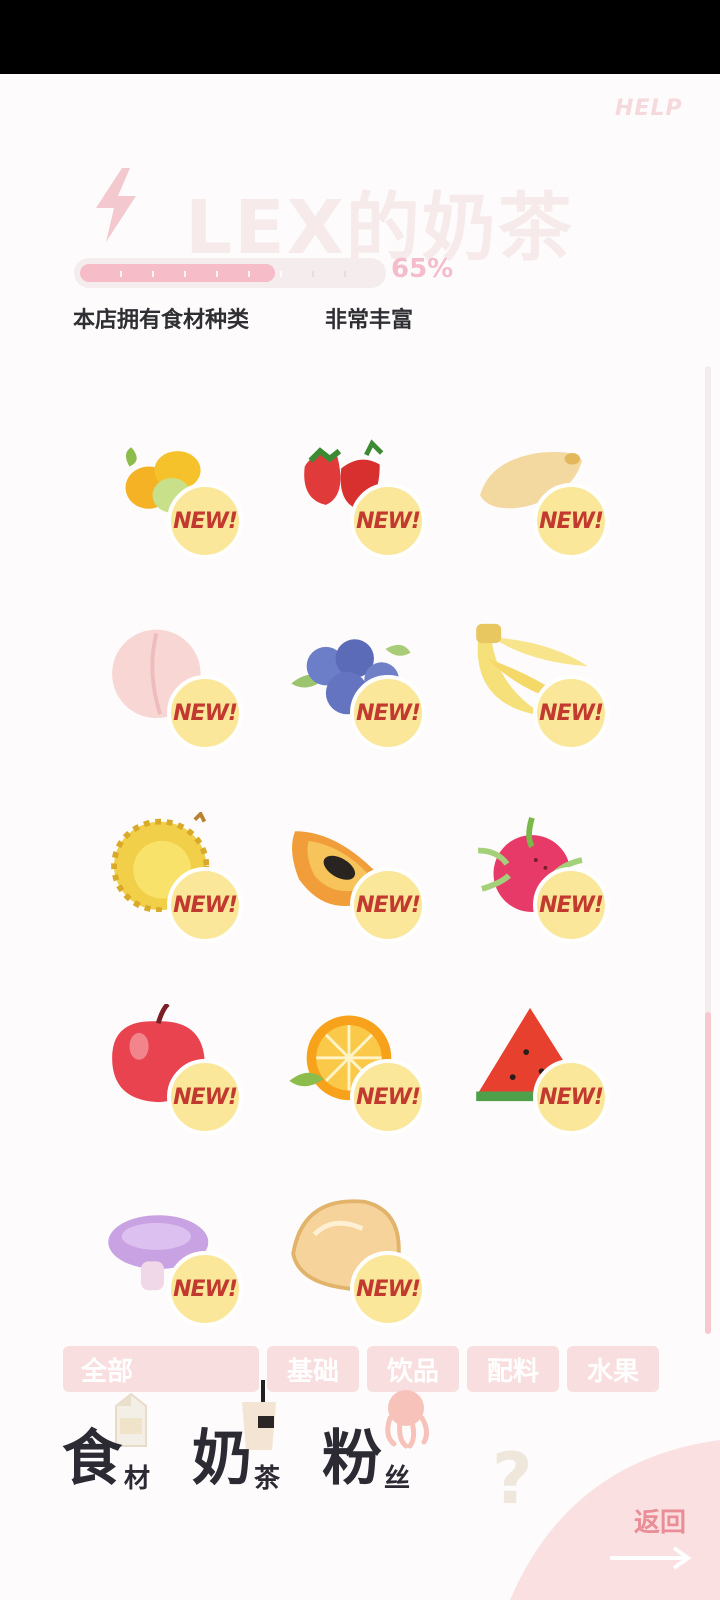 This screenshot has width=720, height=1600. Describe the element at coordinates (360, 37) in the screenshot. I see `status-bar` at that location.